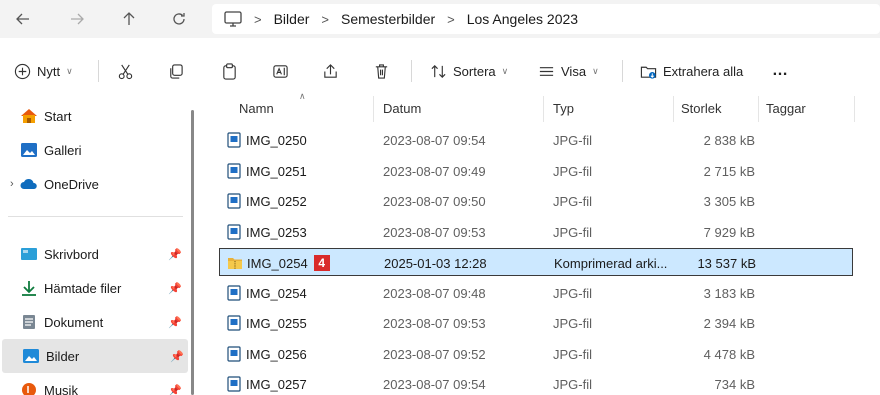  I want to click on table-row: IMG_0255 2023-08-07 09:53 JPG-fil 2 394 kB, so click(536, 323).